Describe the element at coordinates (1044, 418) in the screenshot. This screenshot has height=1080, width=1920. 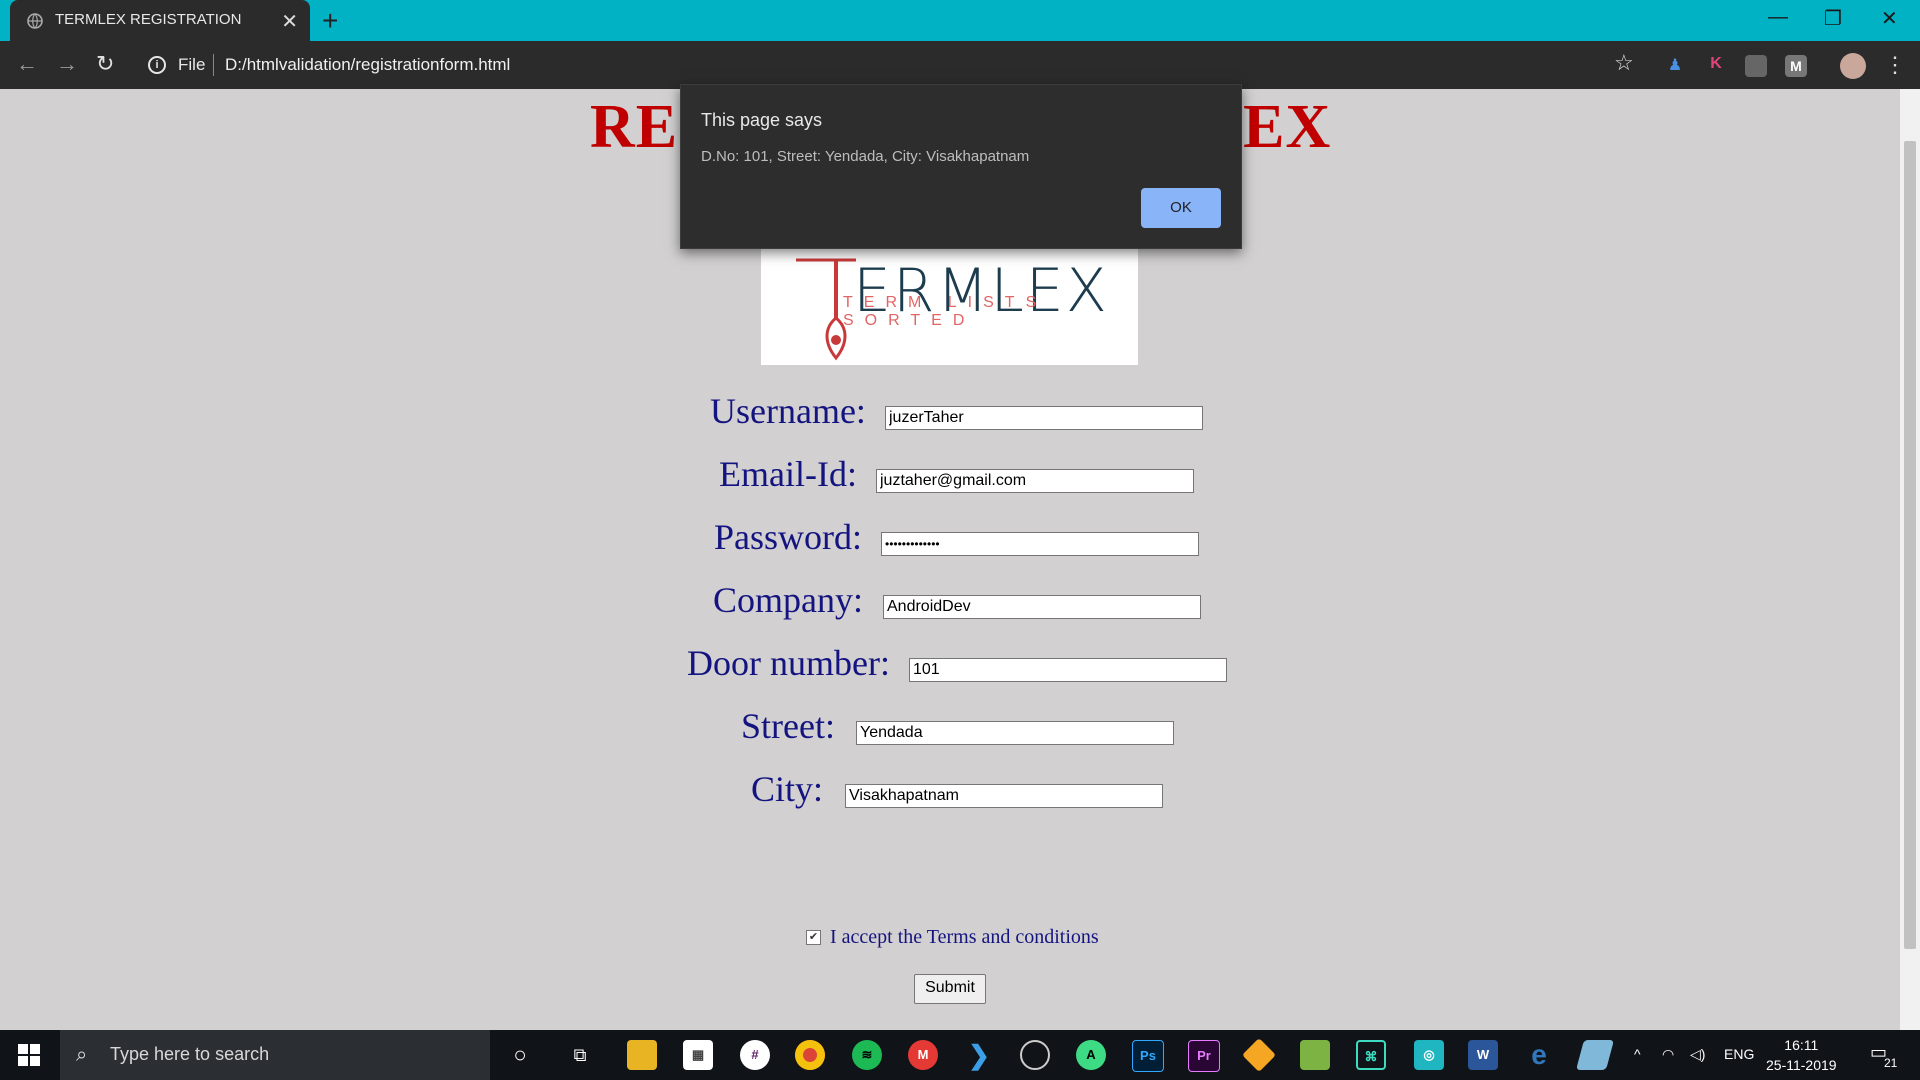
I see `username-input` at that location.